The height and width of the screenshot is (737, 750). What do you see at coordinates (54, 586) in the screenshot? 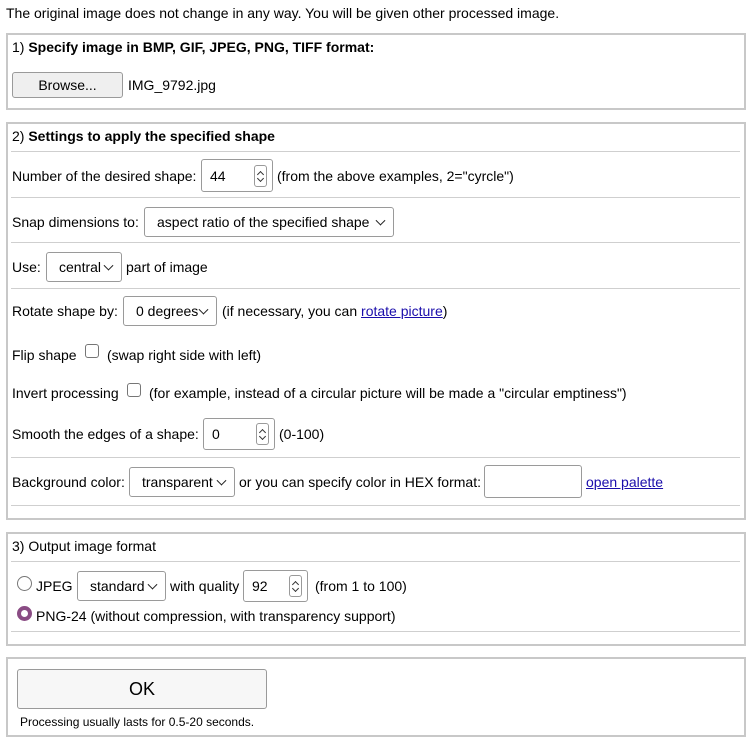
I see `jpeg-label: JPEG` at bounding box center [54, 586].